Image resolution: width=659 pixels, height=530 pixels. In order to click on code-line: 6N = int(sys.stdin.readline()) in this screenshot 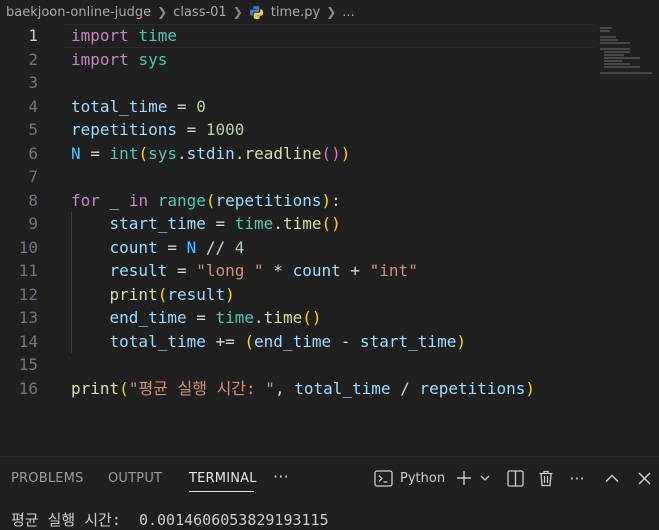, I will do `click(298, 154)`.